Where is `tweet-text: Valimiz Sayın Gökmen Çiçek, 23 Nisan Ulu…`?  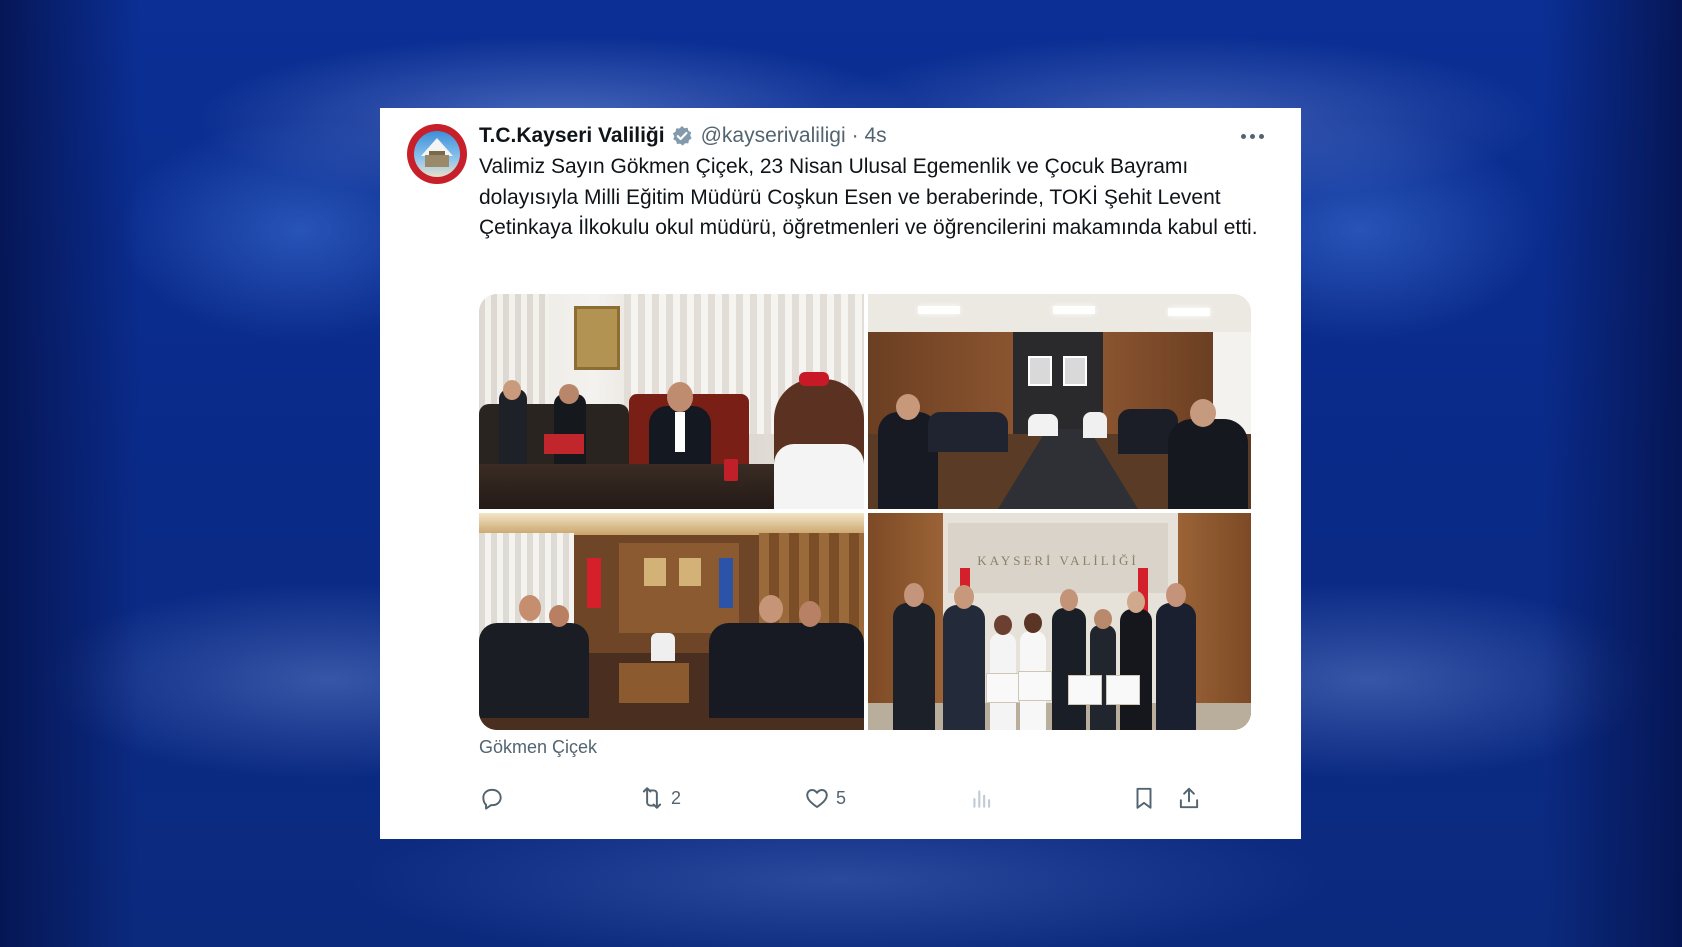 tweet-text: Valimiz Sayın Gökmen Çiçek, 23 Nisan Ulu… is located at coordinates (868, 197).